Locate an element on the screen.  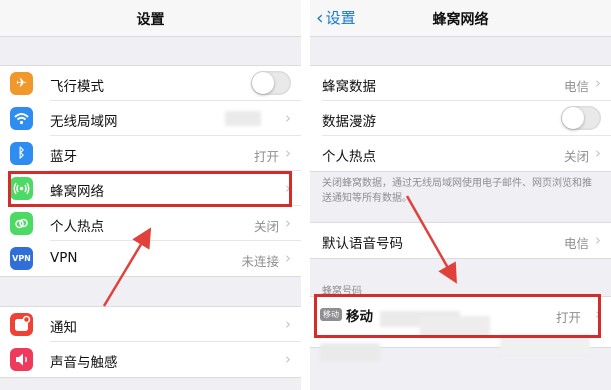
settings-row-wifi: 无线局域网 › is located at coordinates (150, 118).